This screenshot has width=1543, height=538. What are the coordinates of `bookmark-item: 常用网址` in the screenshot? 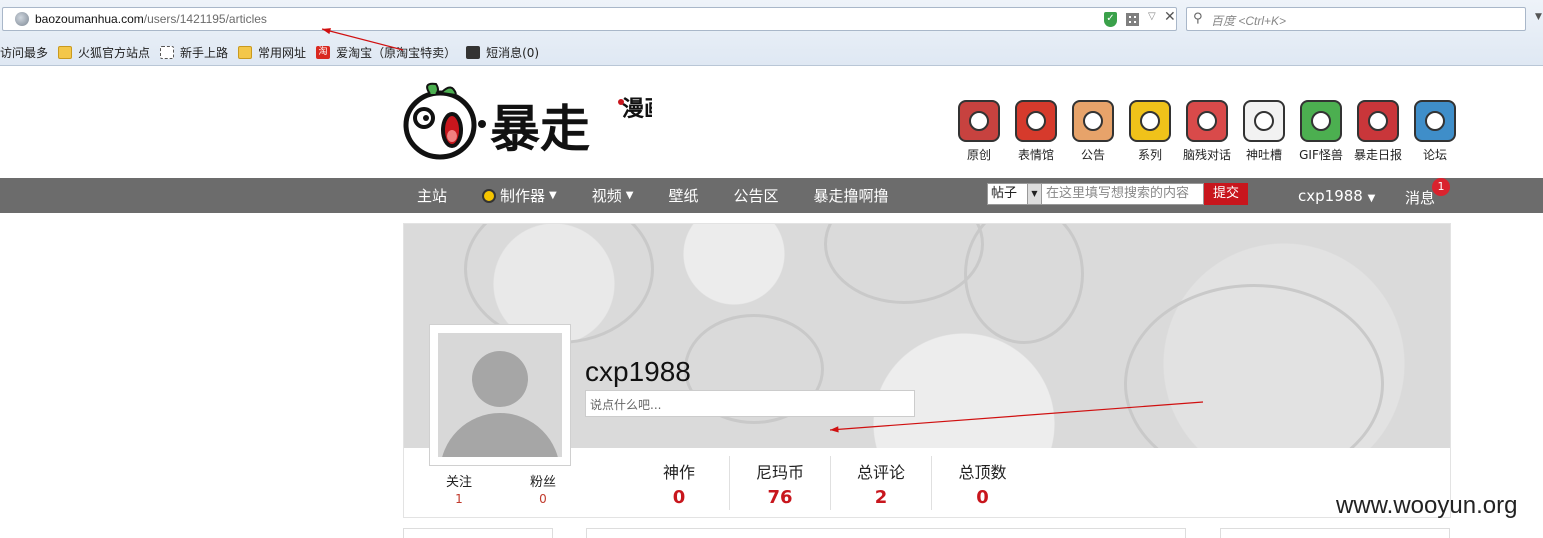 It's located at (272, 52).